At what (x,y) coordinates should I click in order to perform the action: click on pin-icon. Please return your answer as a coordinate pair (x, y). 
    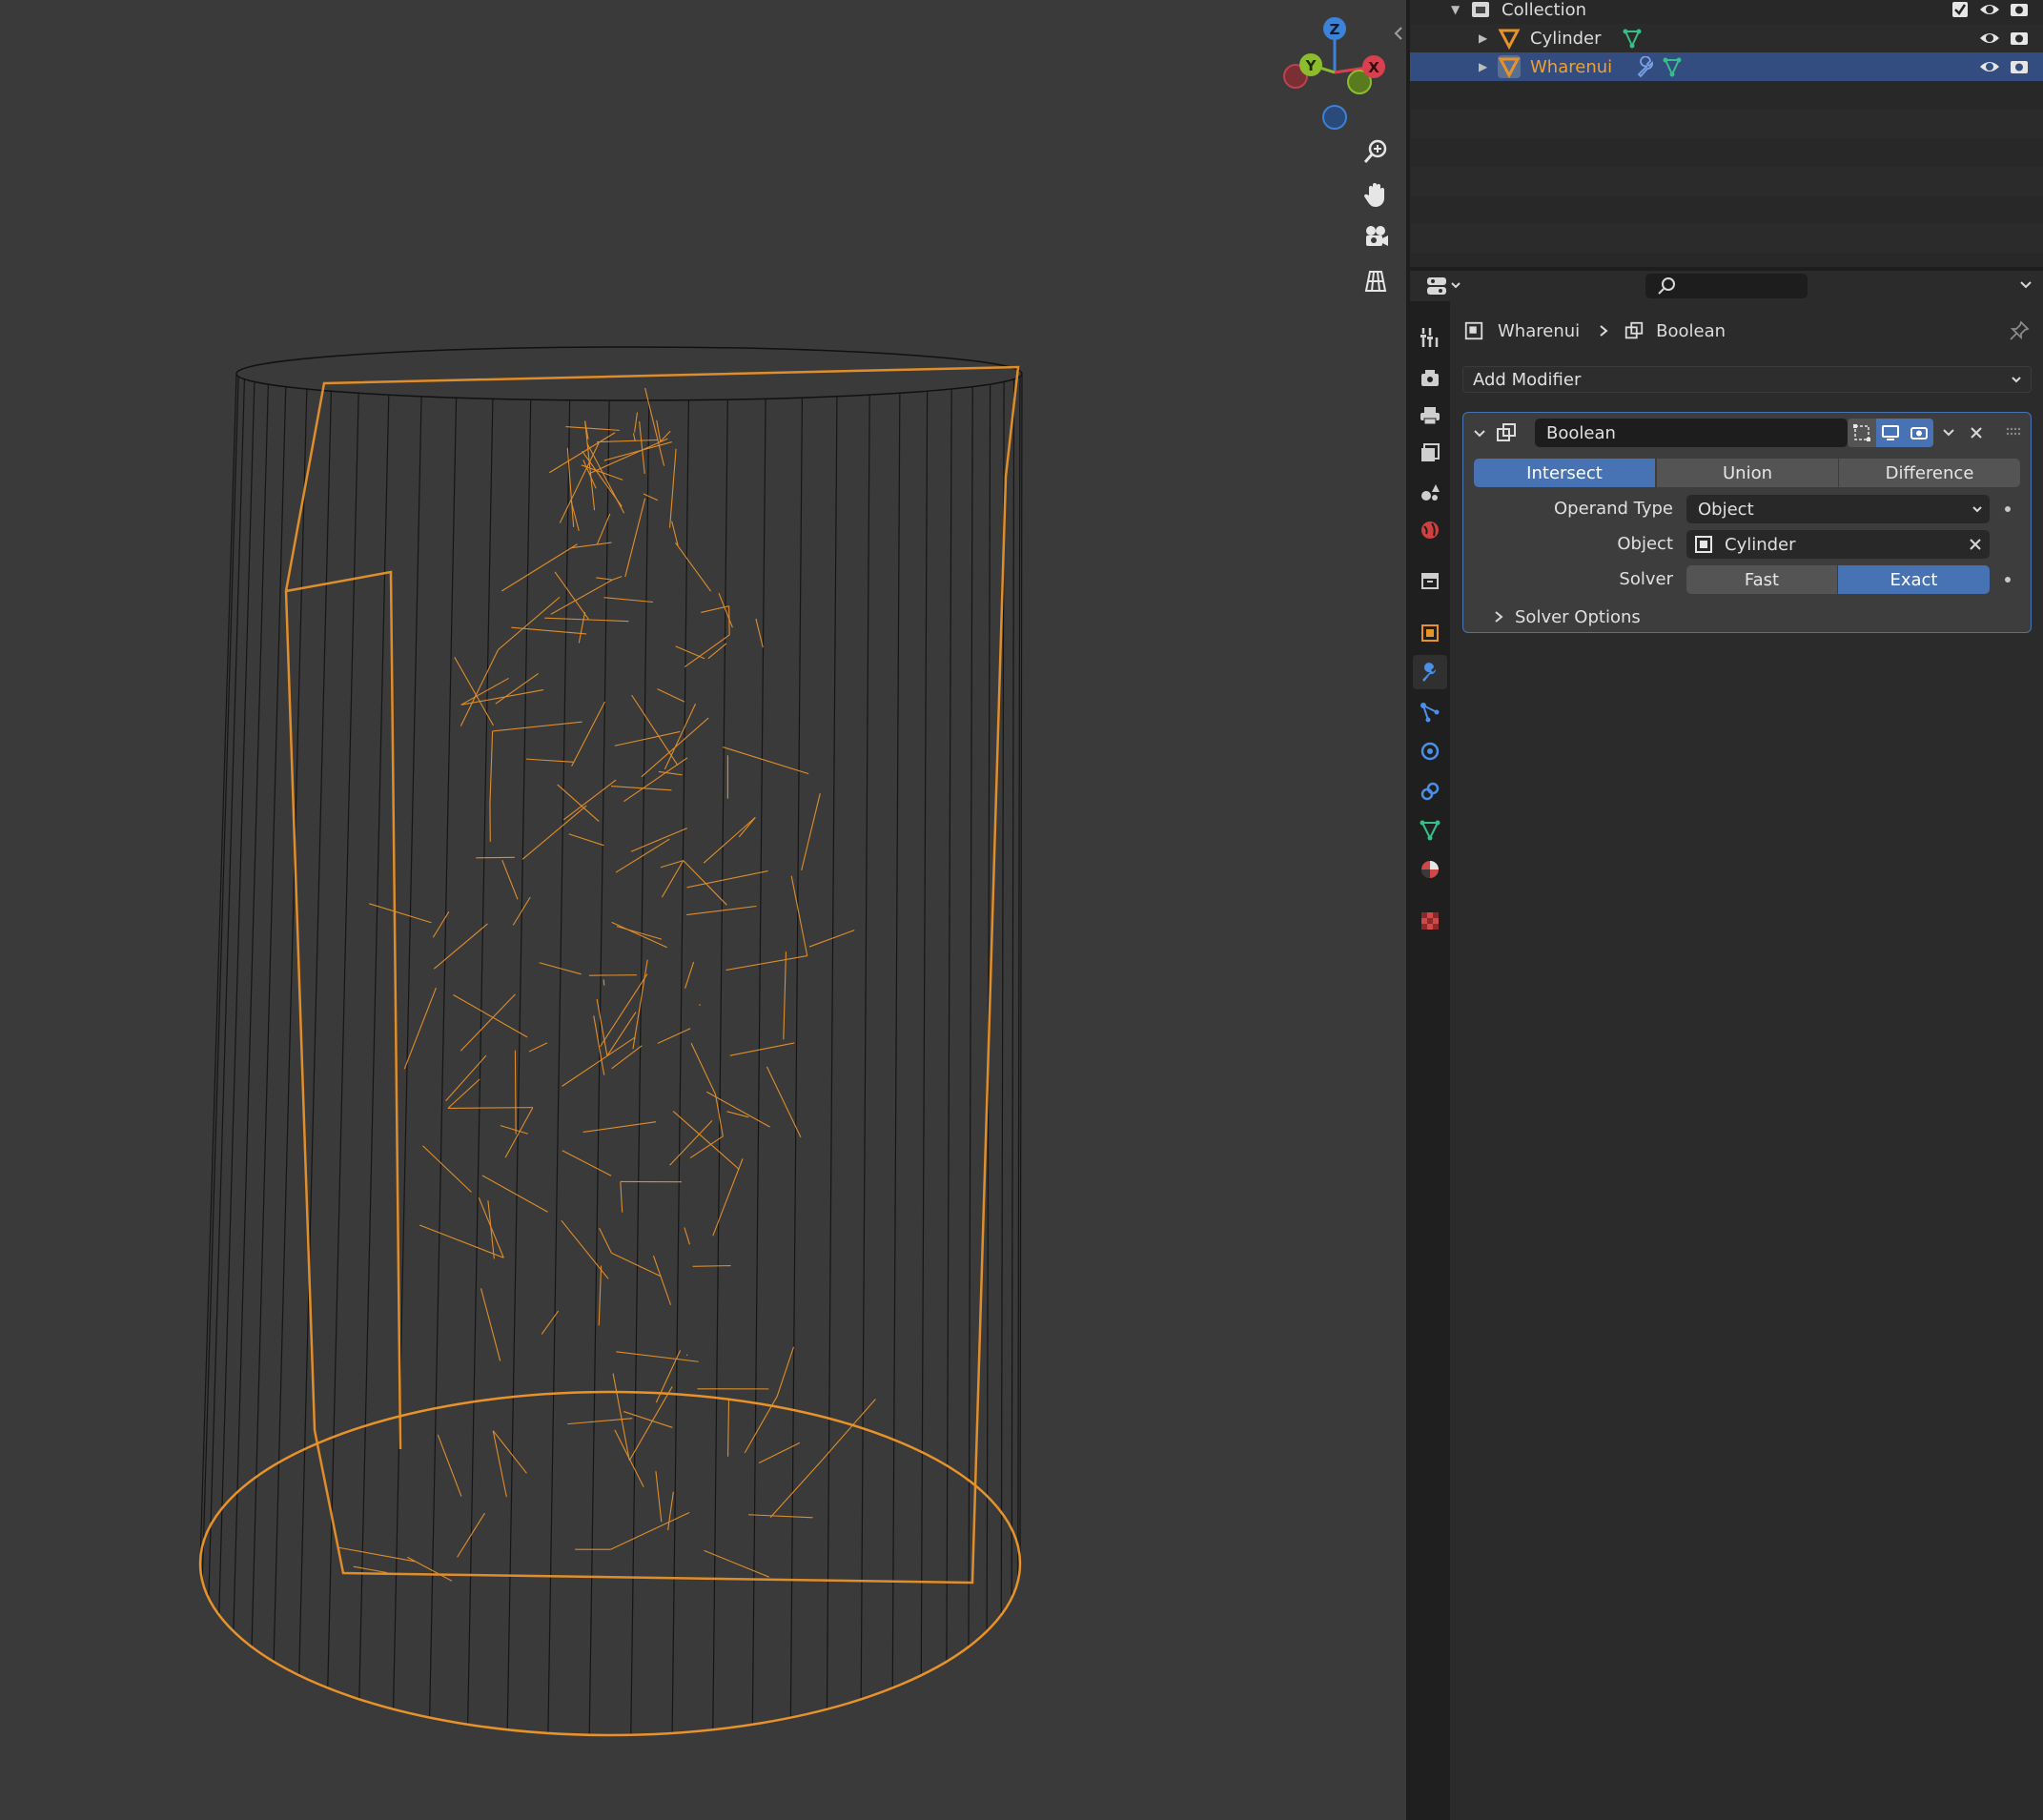
    Looking at the image, I should click on (2020, 330).